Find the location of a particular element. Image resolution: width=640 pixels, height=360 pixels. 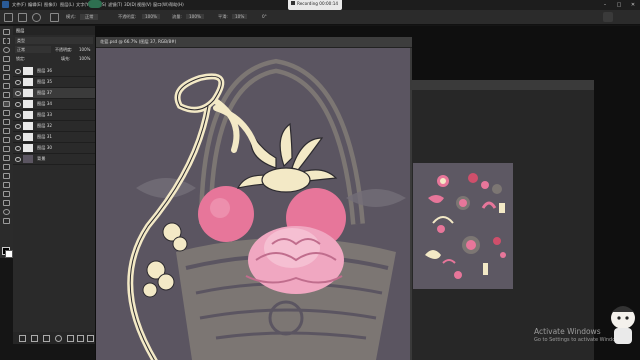

menu-view: 视图(V) is located at coordinates (144, 5).